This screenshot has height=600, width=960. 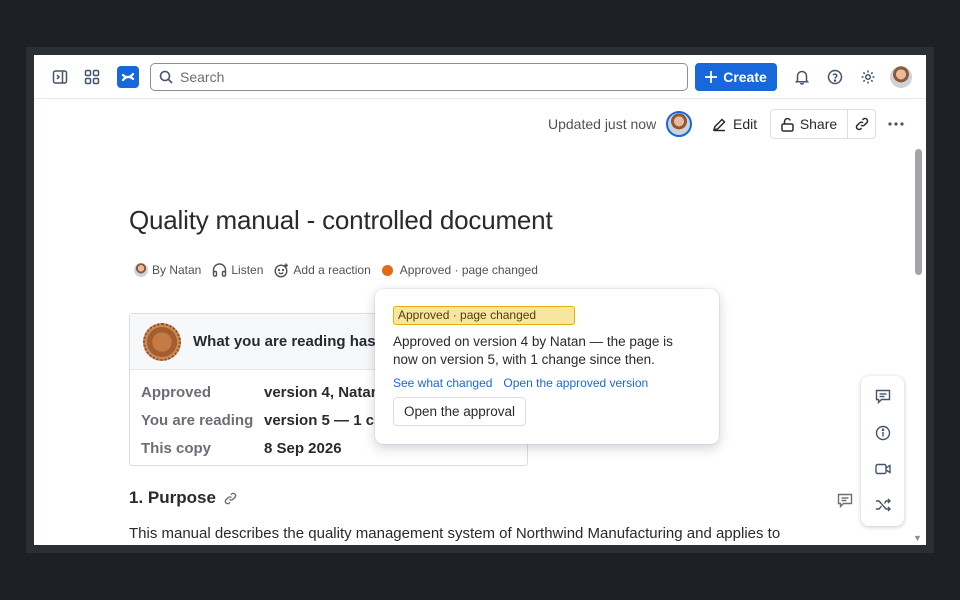 I want to click on shuffle-icon, so click(x=882, y=504).